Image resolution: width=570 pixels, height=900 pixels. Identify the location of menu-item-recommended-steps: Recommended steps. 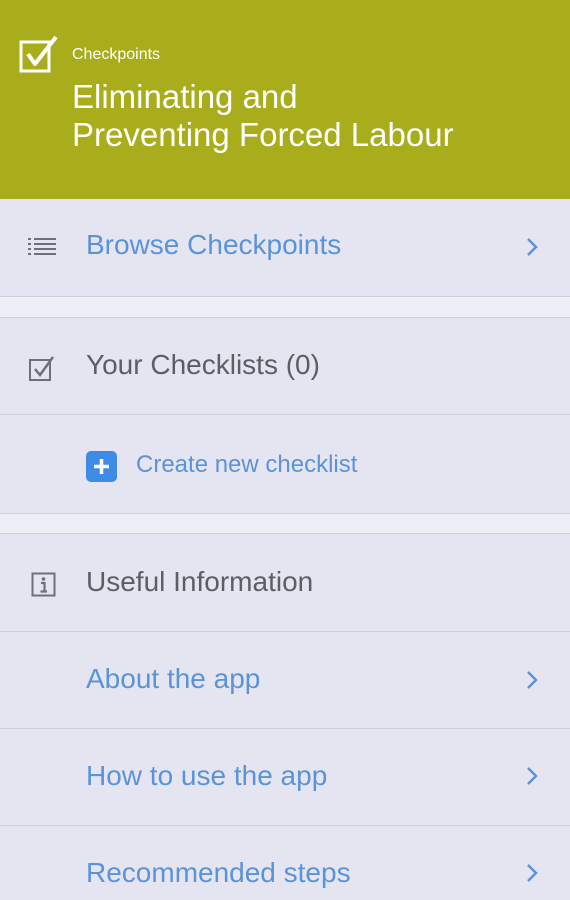
(285, 863).